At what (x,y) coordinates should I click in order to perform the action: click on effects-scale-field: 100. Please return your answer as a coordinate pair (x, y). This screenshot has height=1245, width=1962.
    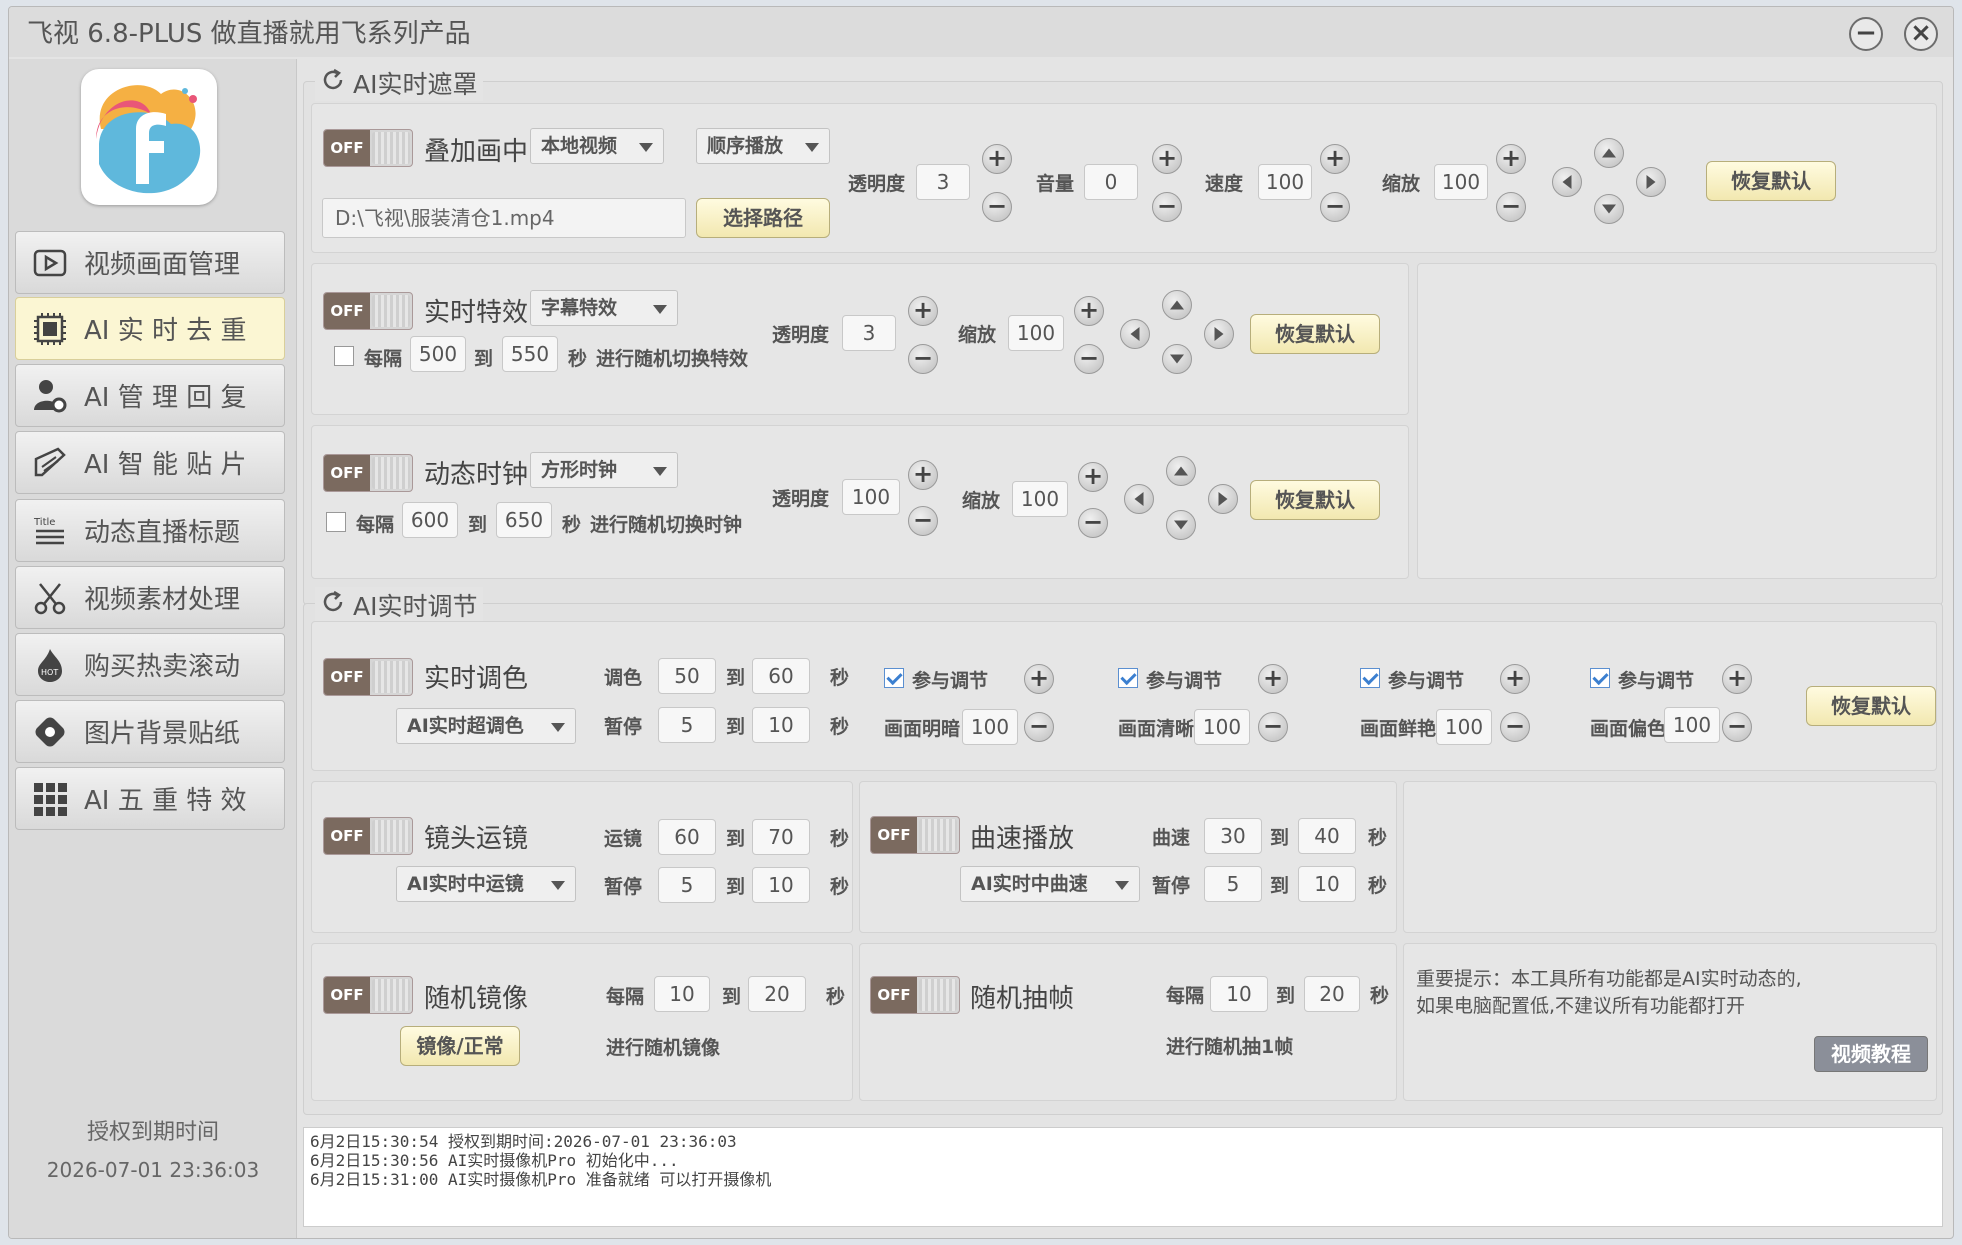
    Looking at the image, I should click on (1036, 333).